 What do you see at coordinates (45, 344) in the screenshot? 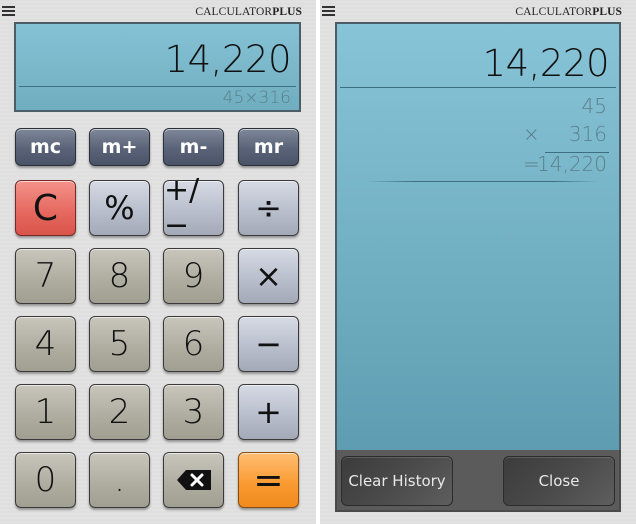
I see `digit-4-button: 4` at bounding box center [45, 344].